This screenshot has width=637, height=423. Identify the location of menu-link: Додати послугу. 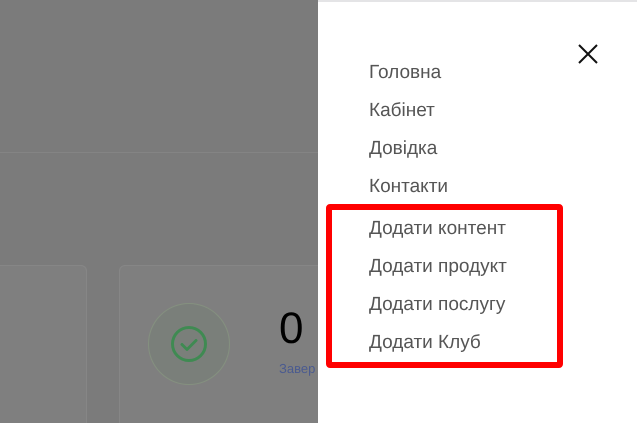
(437, 305).